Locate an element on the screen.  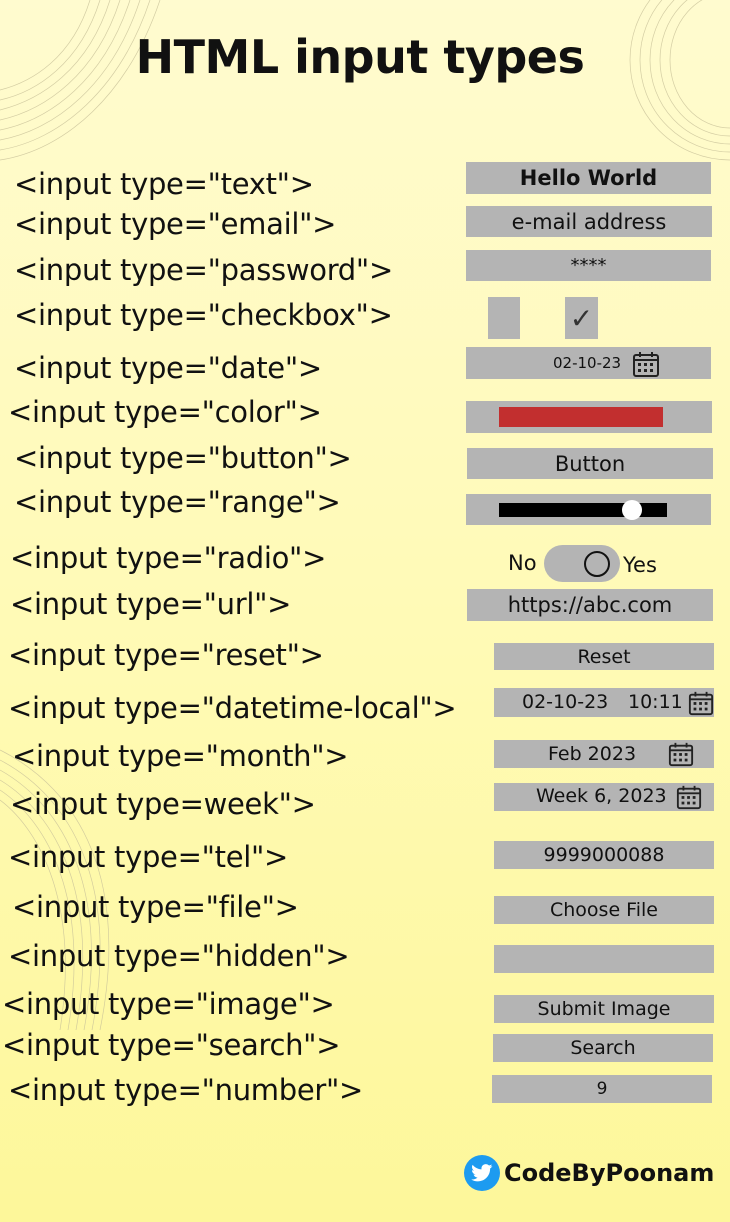
check-icon: ✓ is located at coordinates (581, 318).